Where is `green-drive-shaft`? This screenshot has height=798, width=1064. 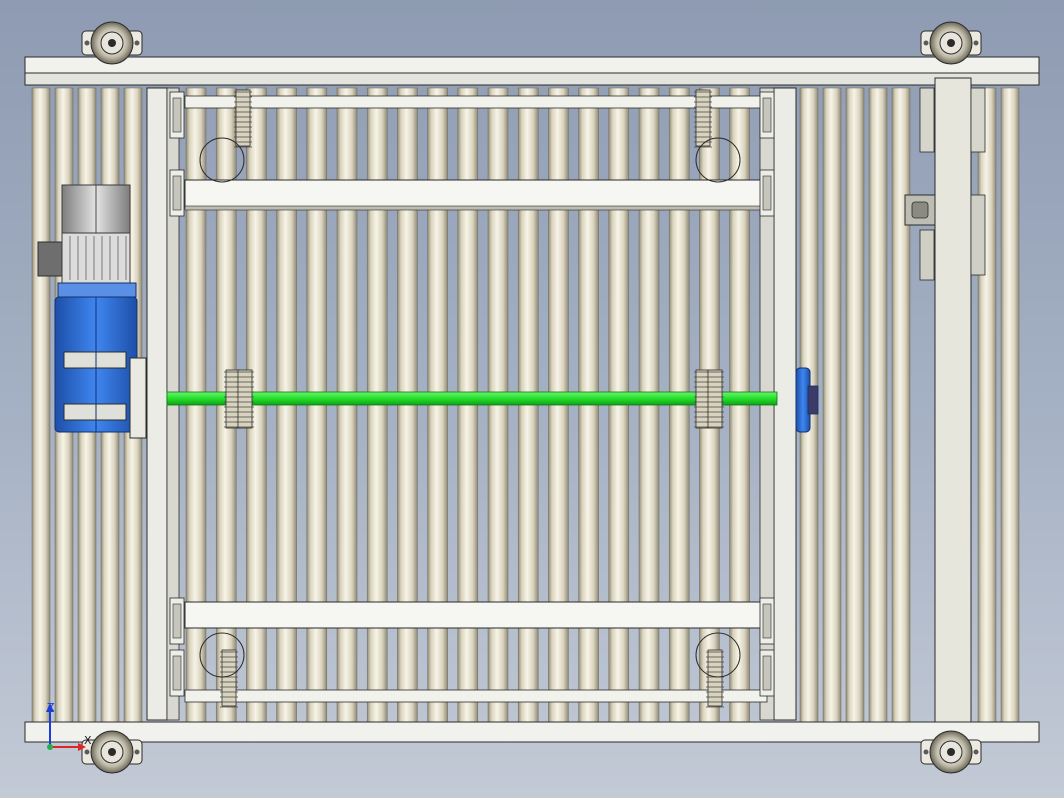 green-drive-shaft is located at coordinates (472, 398).